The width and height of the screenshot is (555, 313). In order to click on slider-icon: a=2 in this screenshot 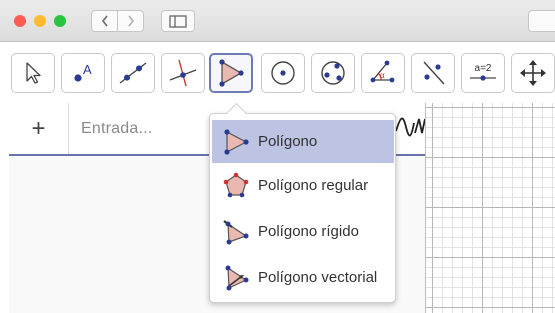, I will do `click(483, 72)`.